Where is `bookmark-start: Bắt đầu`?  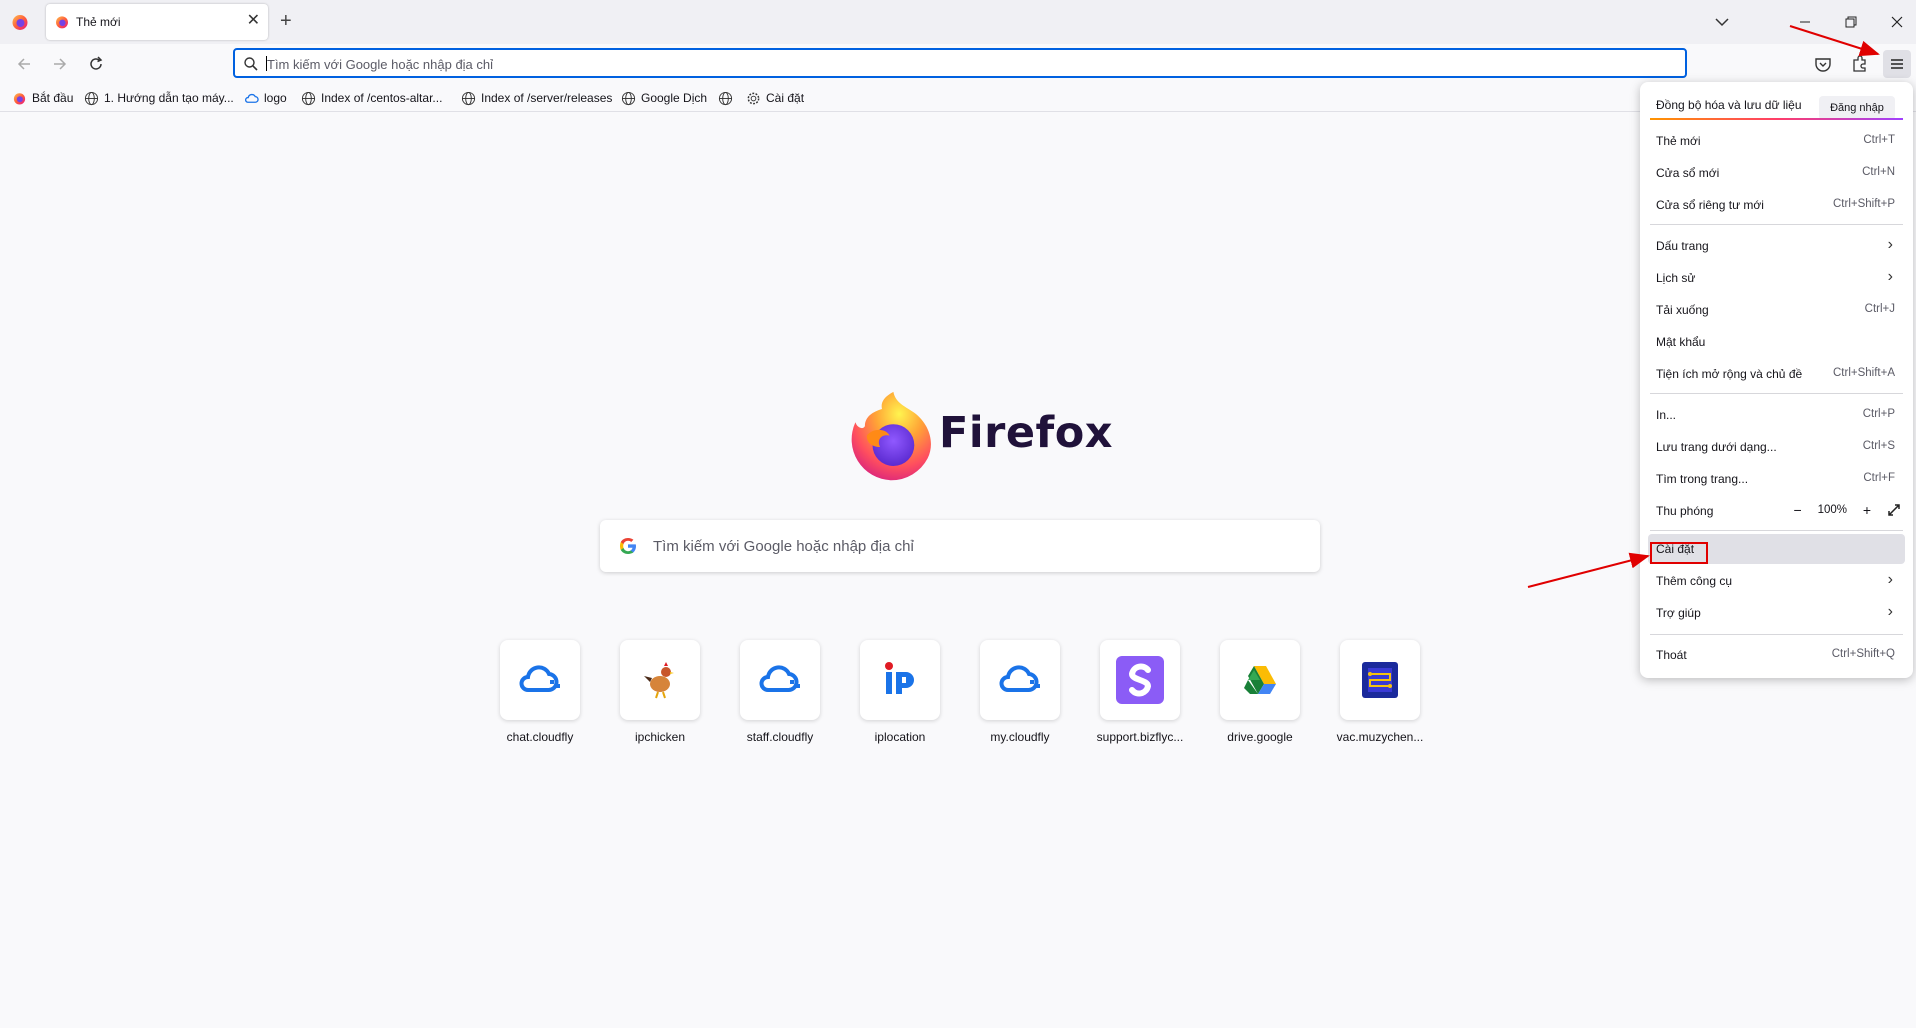 bookmark-start: Bắt đầu is located at coordinates (42, 98).